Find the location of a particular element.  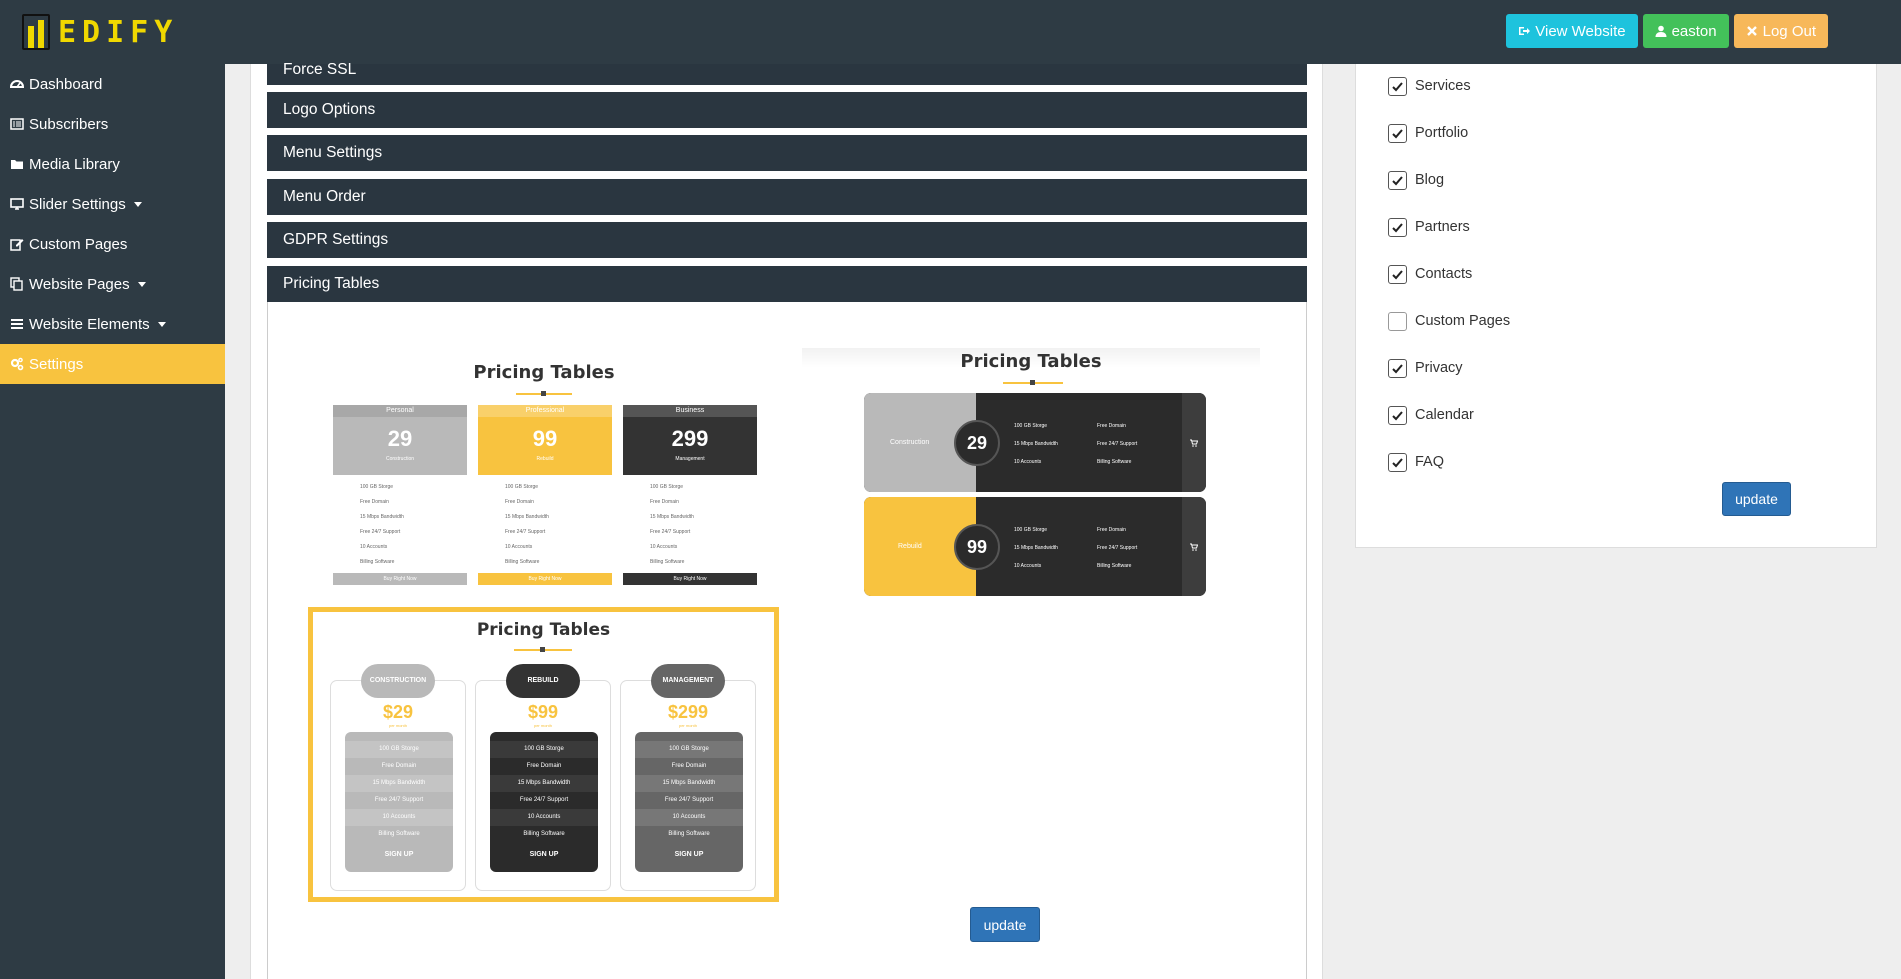

sidebar-item-label: Slider Settings is located at coordinates (77, 204).